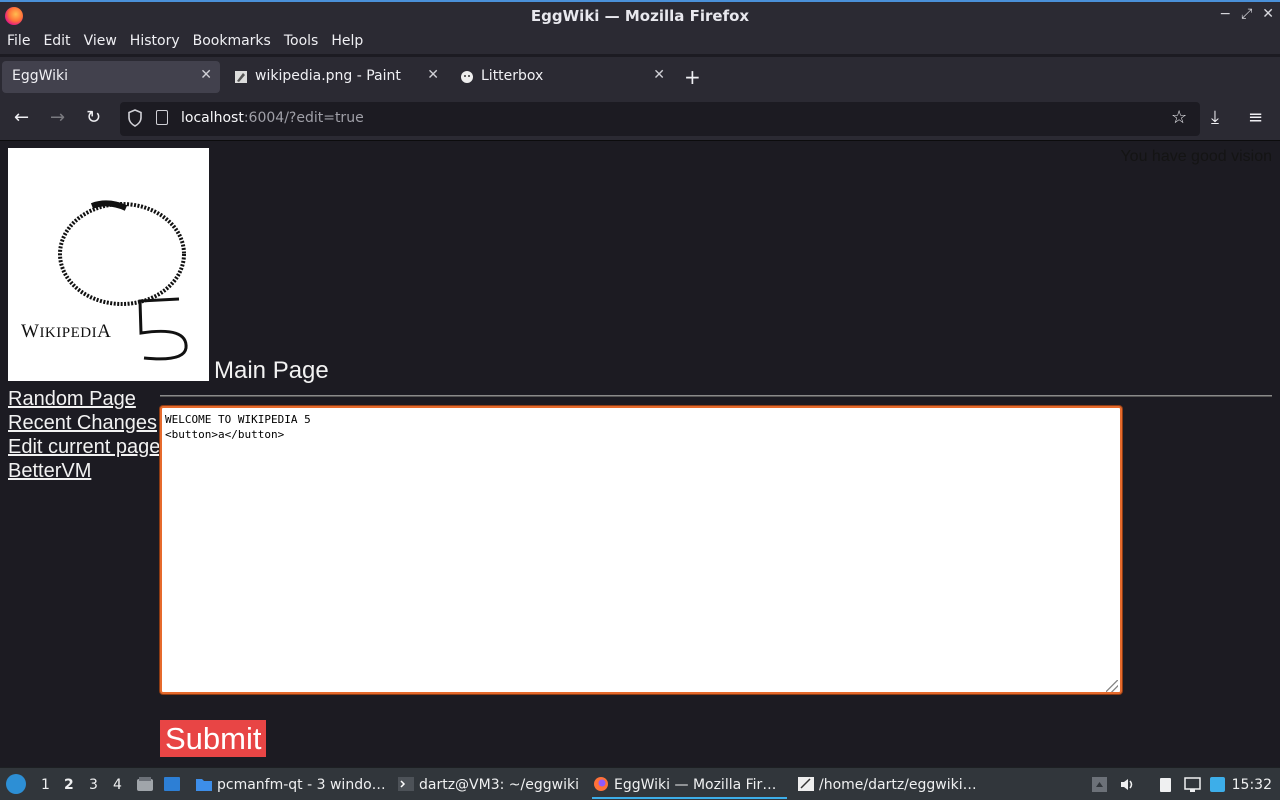 The width and height of the screenshot is (1280, 800). Describe the element at coordinates (1196, 156) in the screenshot. I see `hidden-vision-text: You have good vision` at that location.